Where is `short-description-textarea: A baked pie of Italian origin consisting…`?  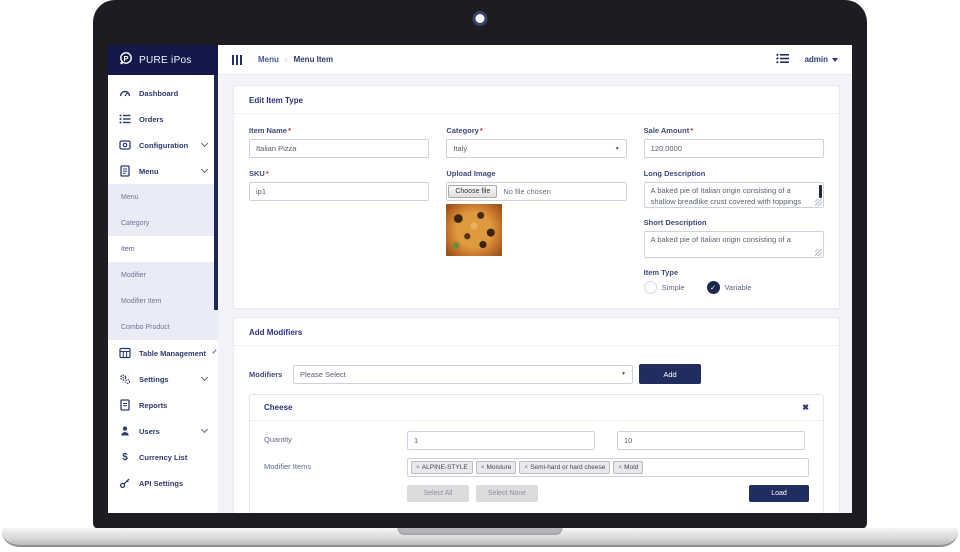 short-description-textarea: A baked pie of Italian origin consisting… is located at coordinates (733, 244).